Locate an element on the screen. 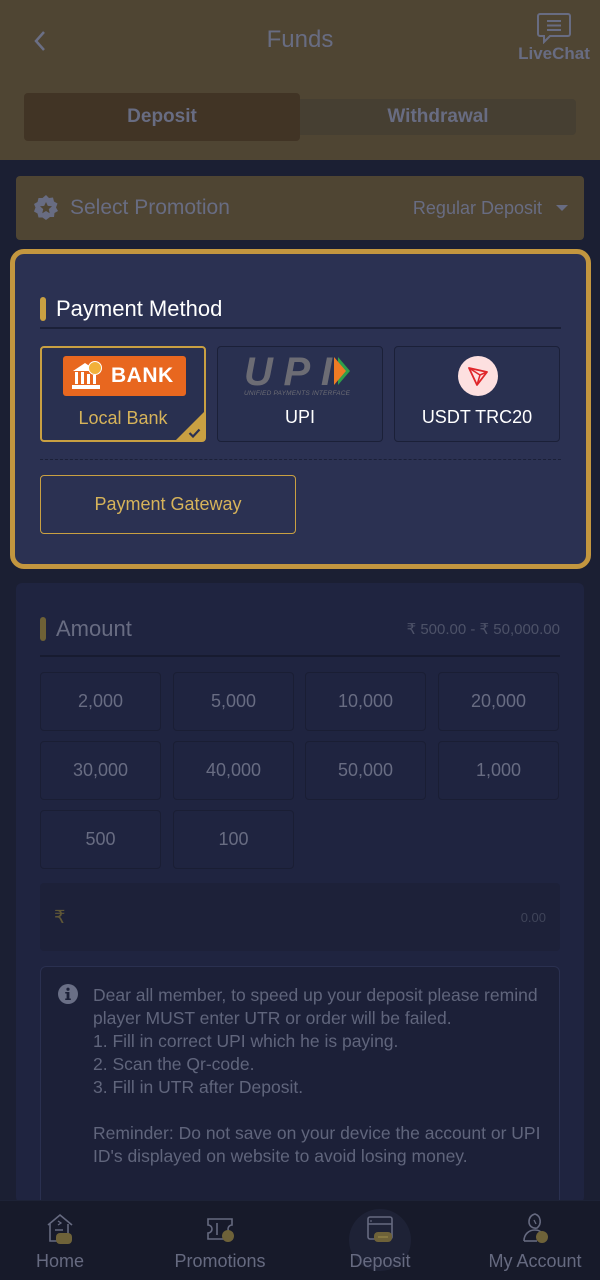 This screenshot has height=1280, width=600. amount-input: ₹ 0.00 is located at coordinates (300, 917).